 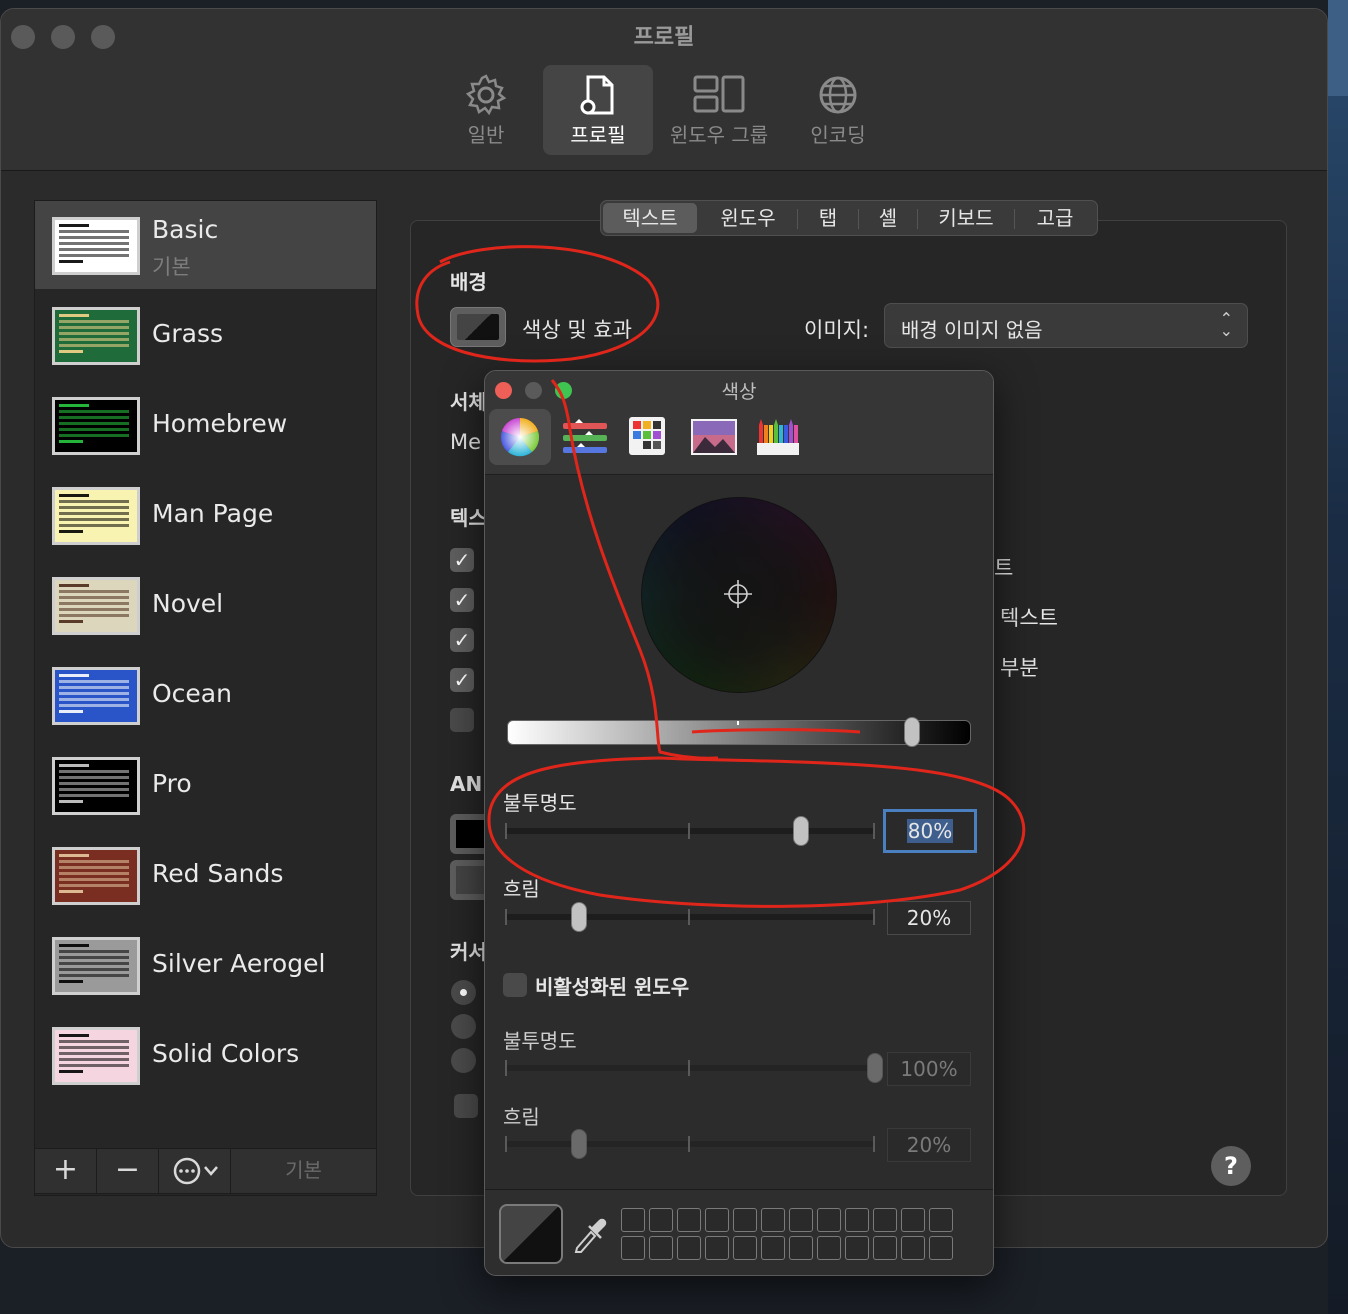 What do you see at coordinates (486, 95) in the screenshot?
I see `gear-icon` at bounding box center [486, 95].